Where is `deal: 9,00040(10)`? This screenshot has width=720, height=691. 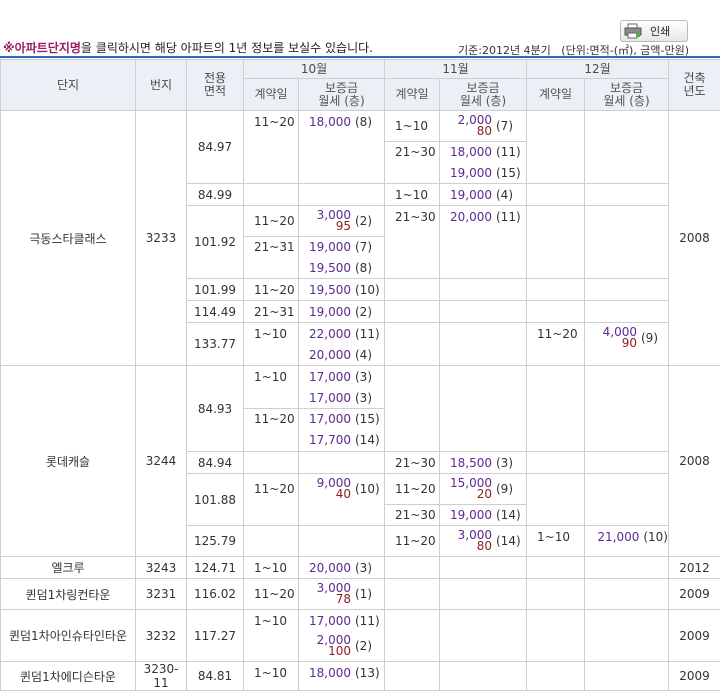
deal: 9,00040(10) is located at coordinates (341, 489).